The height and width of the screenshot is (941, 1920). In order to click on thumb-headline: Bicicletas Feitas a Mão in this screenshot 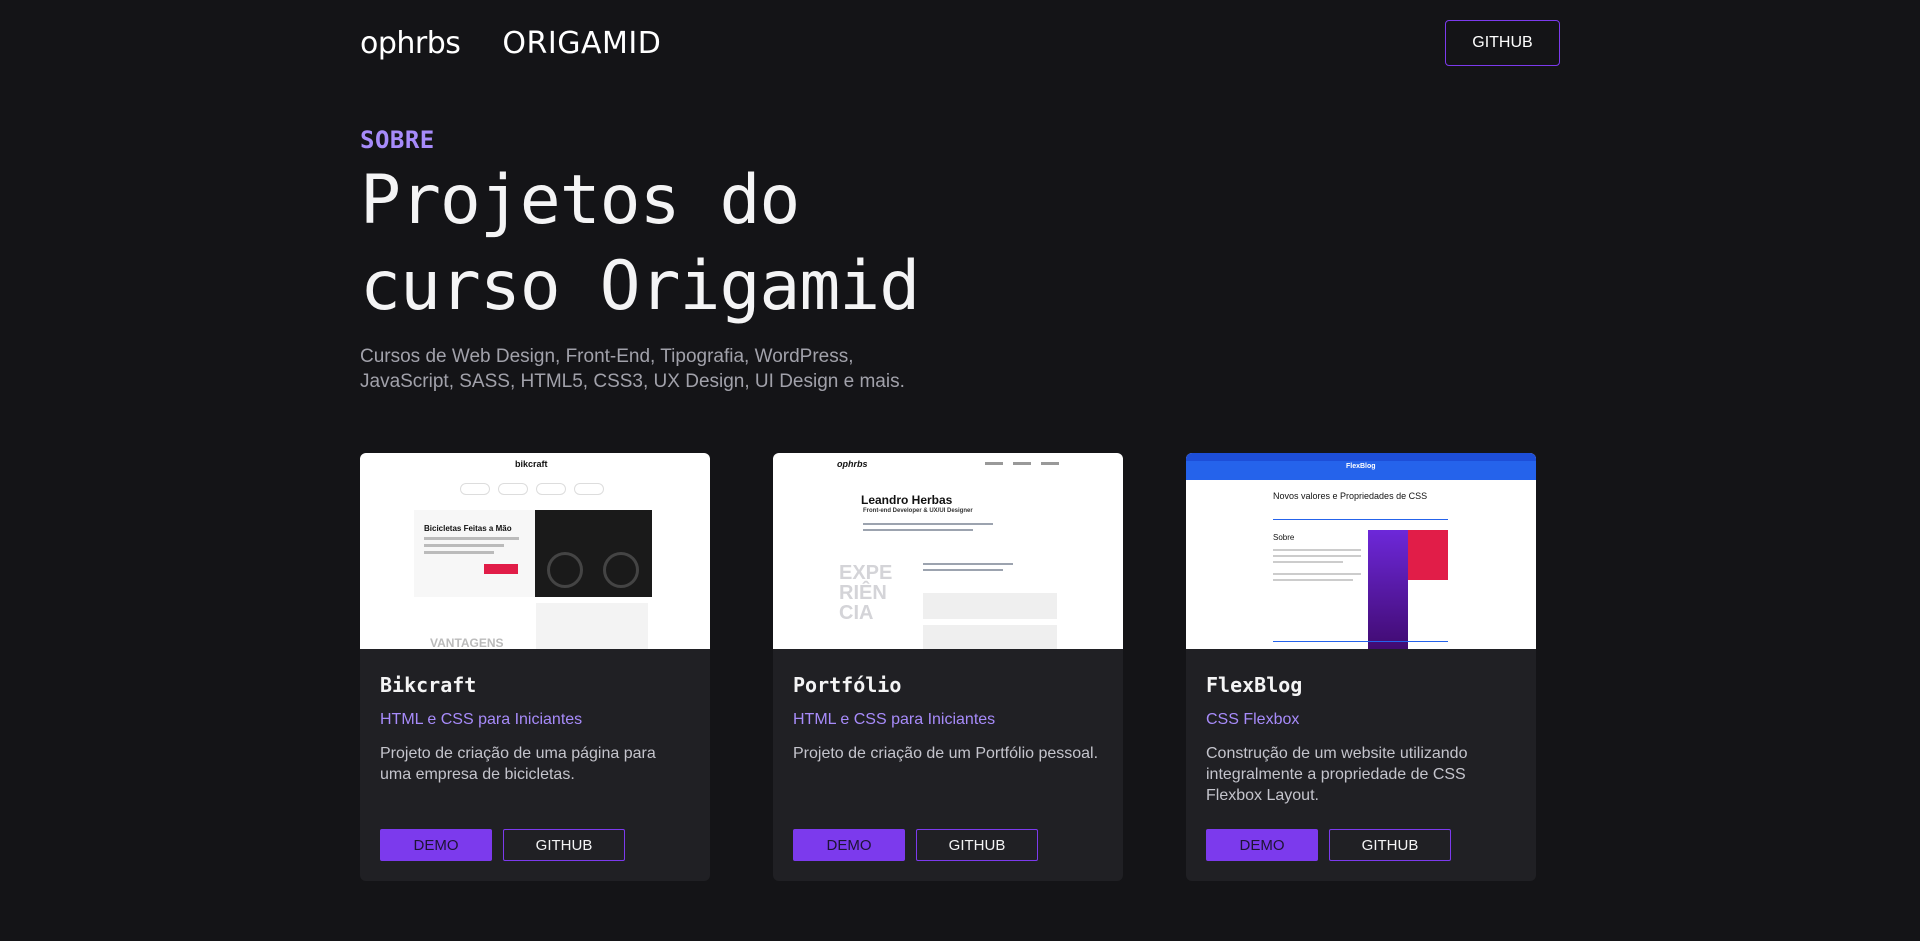, I will do `click(468, 528)`.